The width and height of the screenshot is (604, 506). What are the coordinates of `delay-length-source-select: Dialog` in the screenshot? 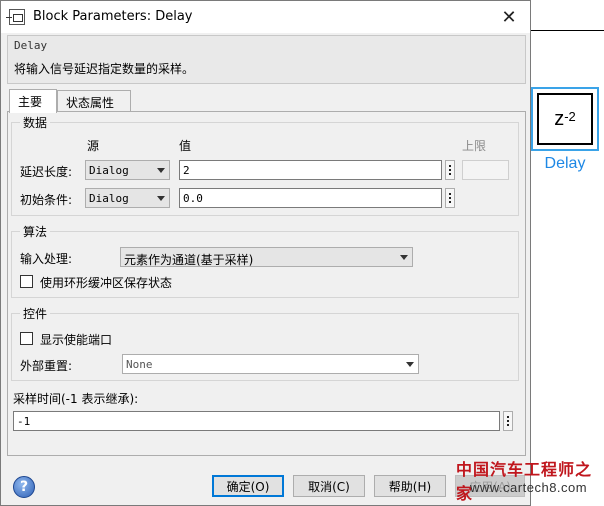 It's located at (127, 170).